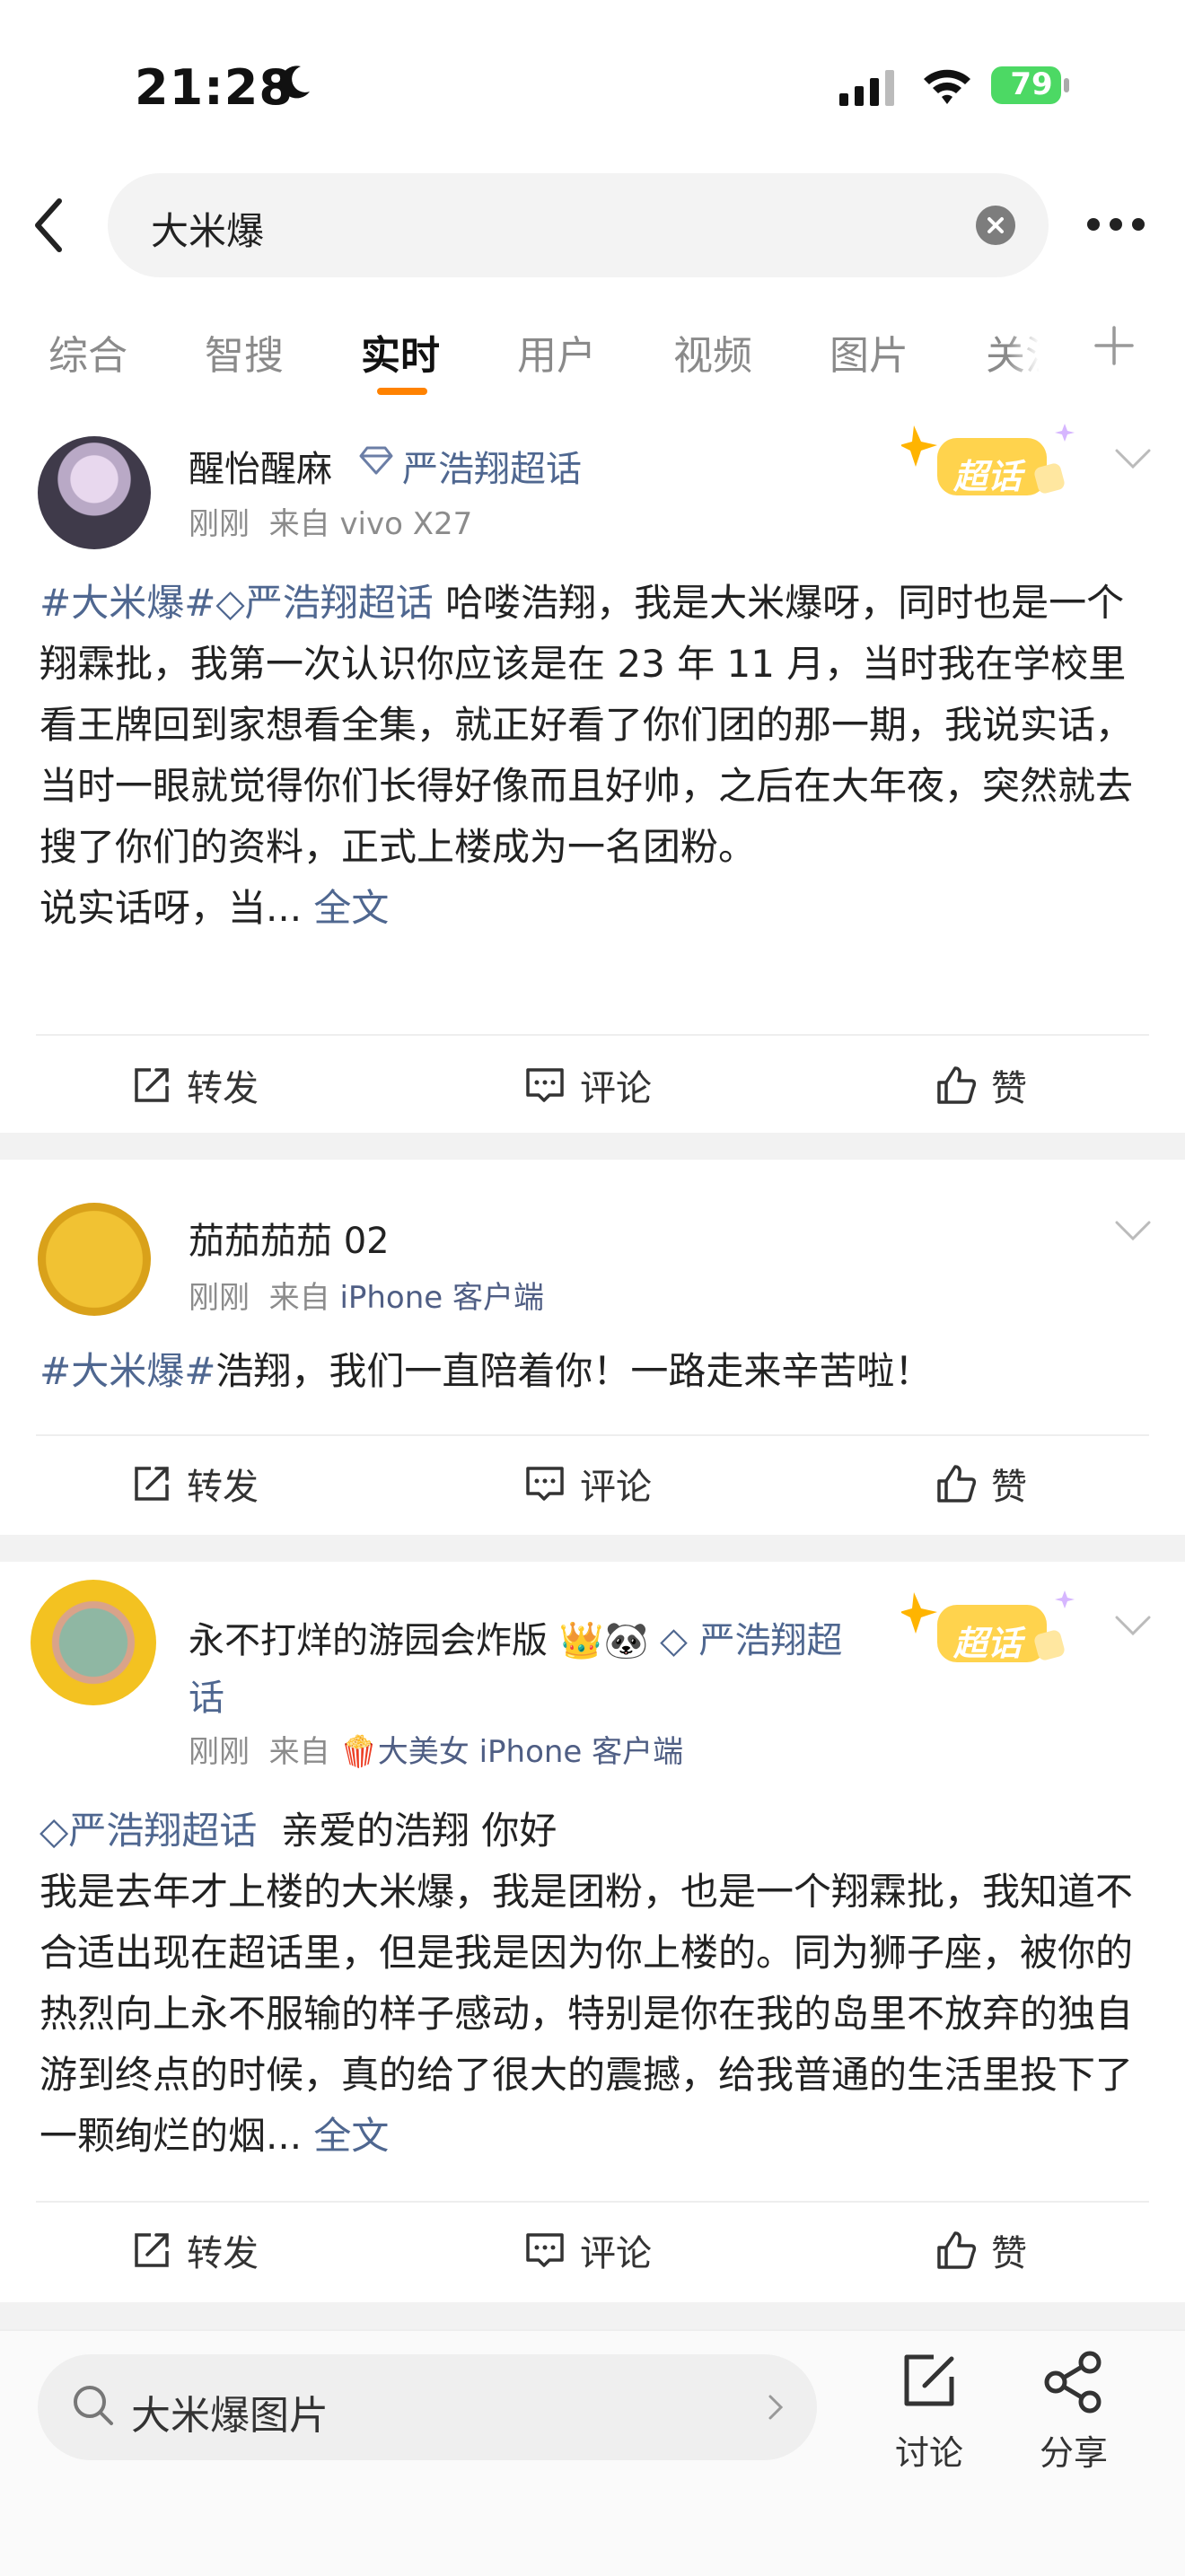 The height and width of the screenshot is (2576, 1185). I want to click on close-icon, so click(996, 225).